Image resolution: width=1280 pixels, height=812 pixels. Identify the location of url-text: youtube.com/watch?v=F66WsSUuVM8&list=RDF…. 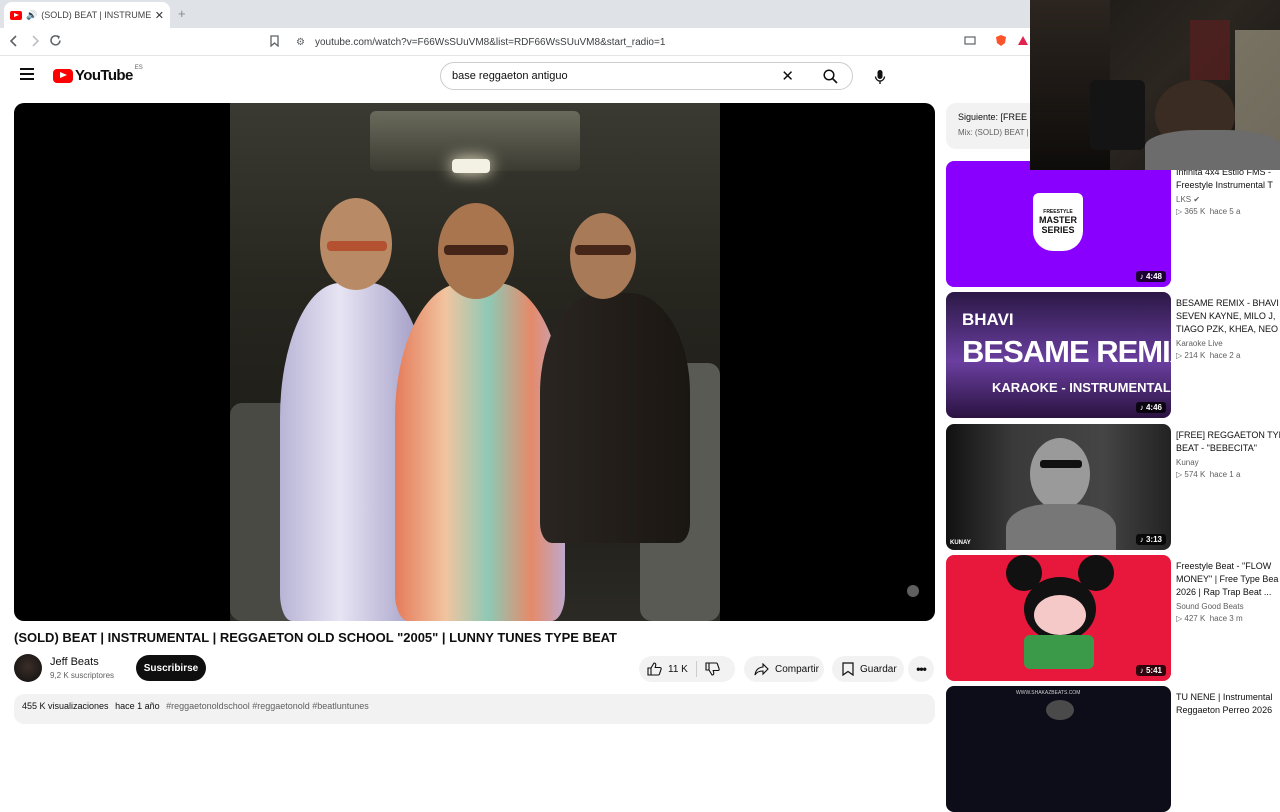
(490, 42).